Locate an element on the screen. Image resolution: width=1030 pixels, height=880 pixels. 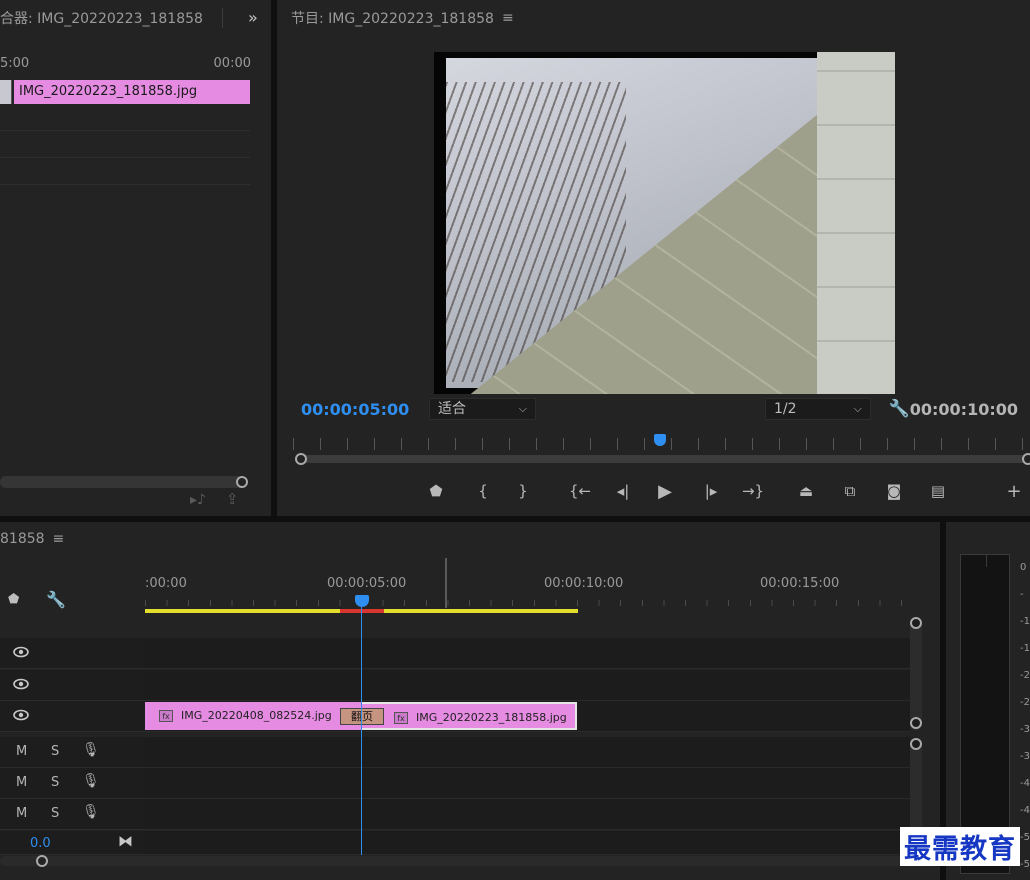
clip-2-label: IMG_20220223_181858.jpg is located at coordinates (491, 717).